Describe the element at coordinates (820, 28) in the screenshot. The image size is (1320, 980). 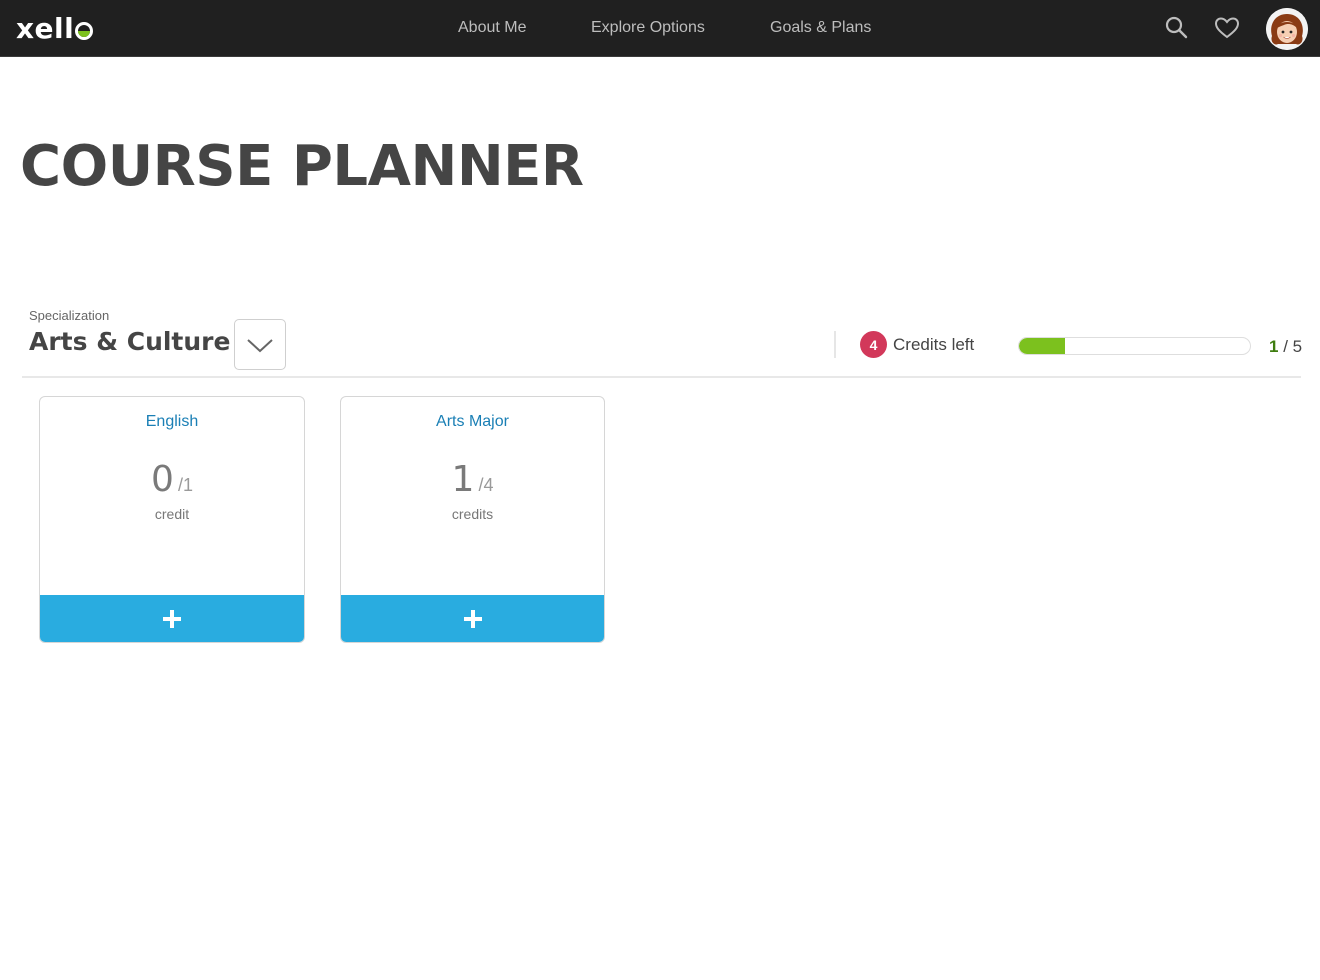
I see `nav-goals-plans: Goals & Plans` at that location.